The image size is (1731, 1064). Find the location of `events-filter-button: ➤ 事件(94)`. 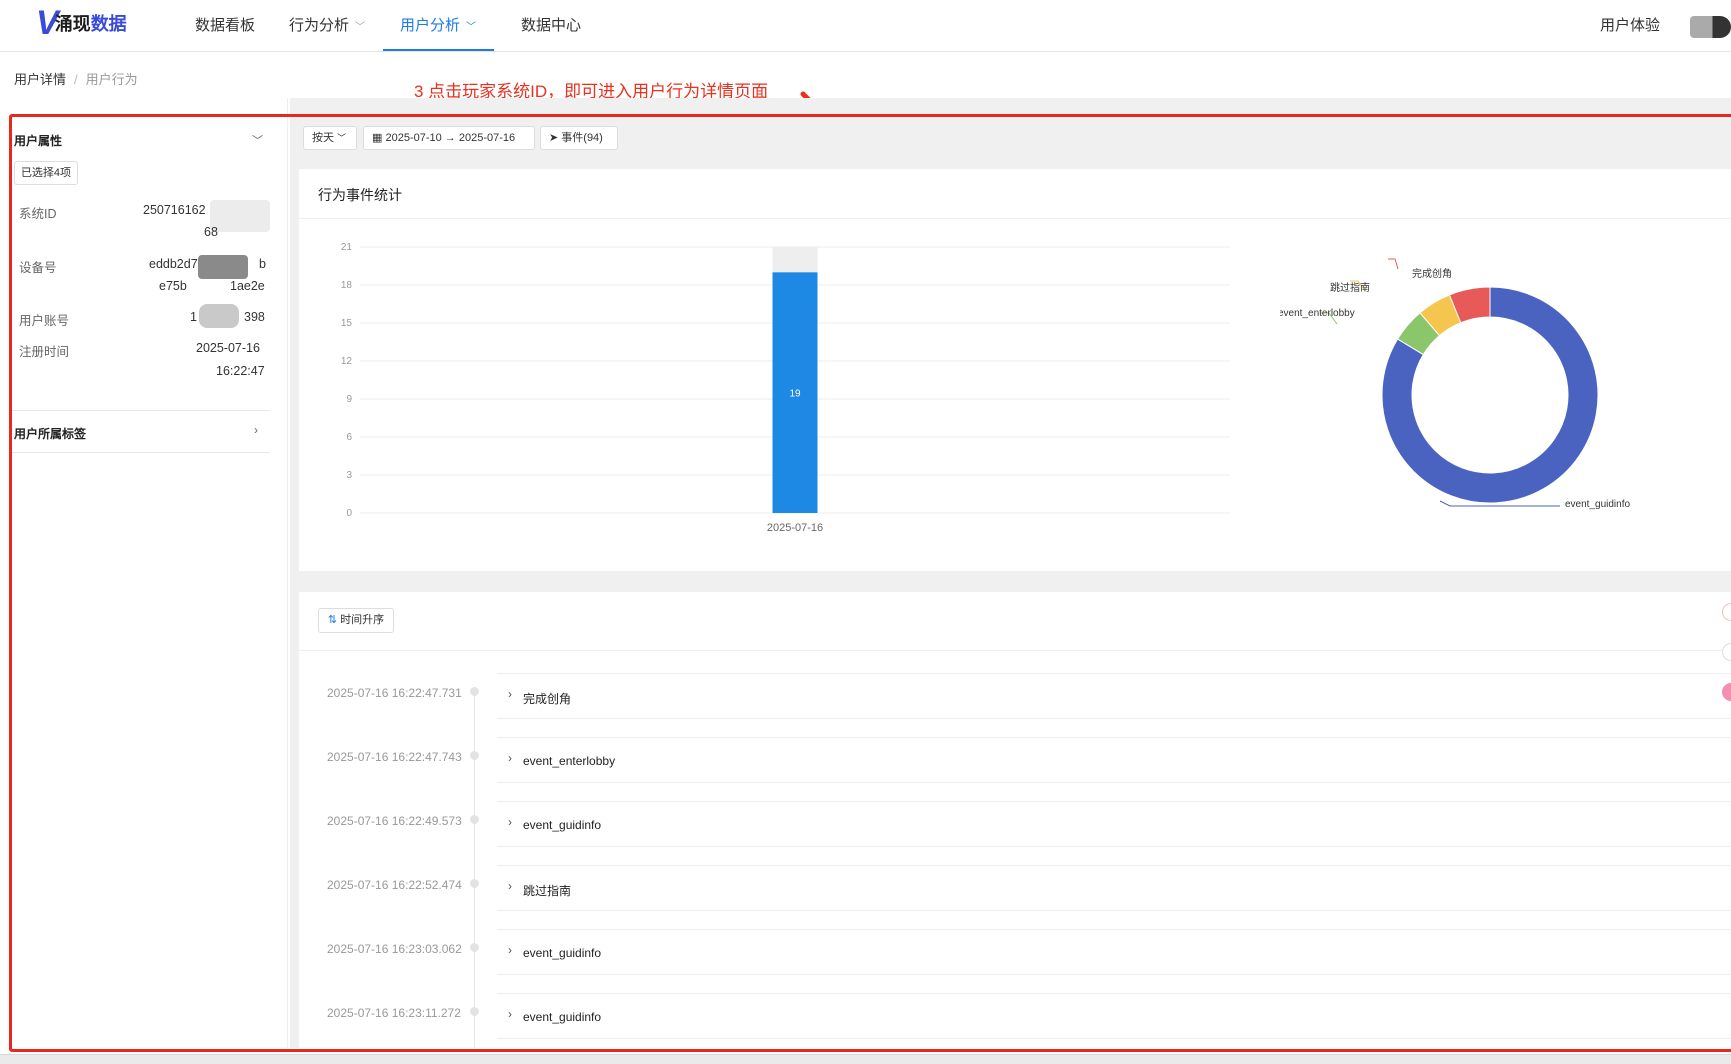

events-filter-button: ➤ 事件(94) is located at coordinates (579, 138).